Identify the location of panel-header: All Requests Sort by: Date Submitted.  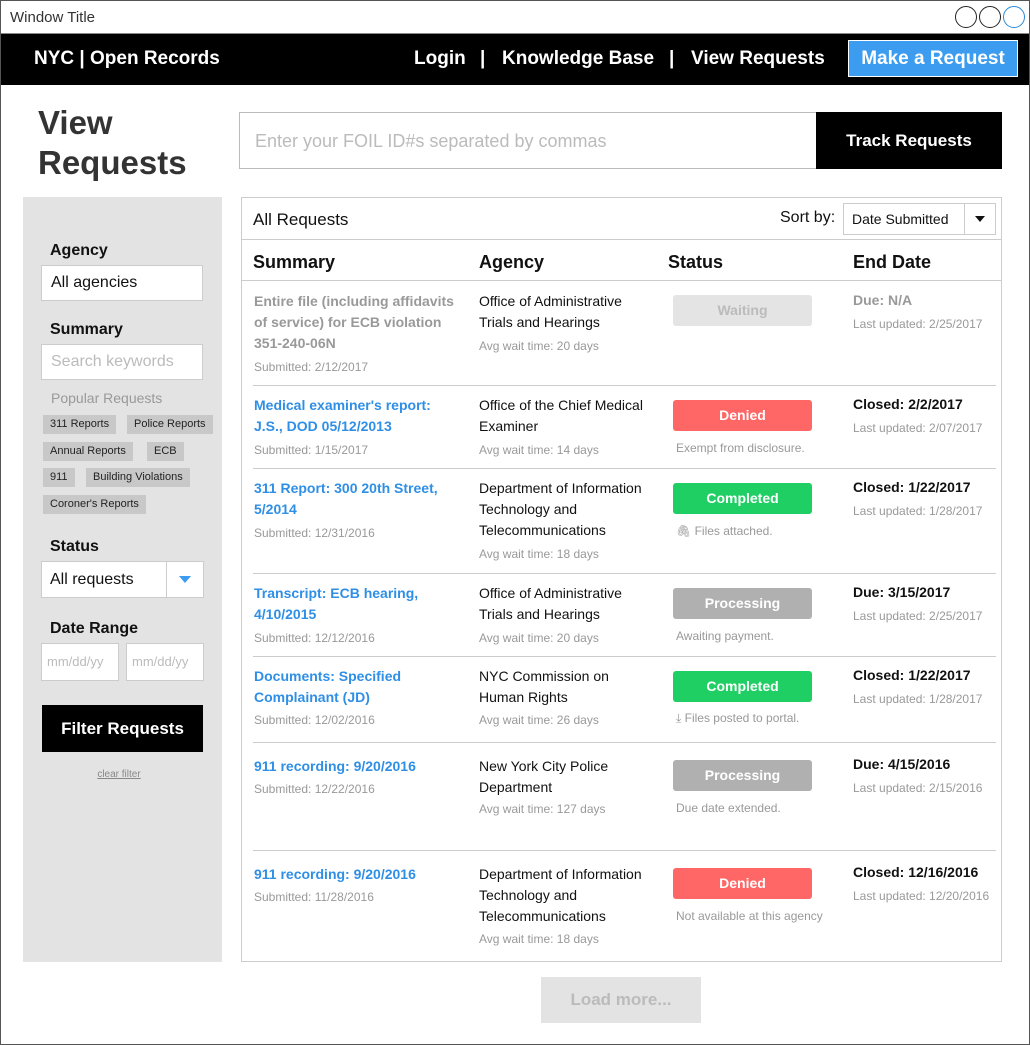
(621, 219).